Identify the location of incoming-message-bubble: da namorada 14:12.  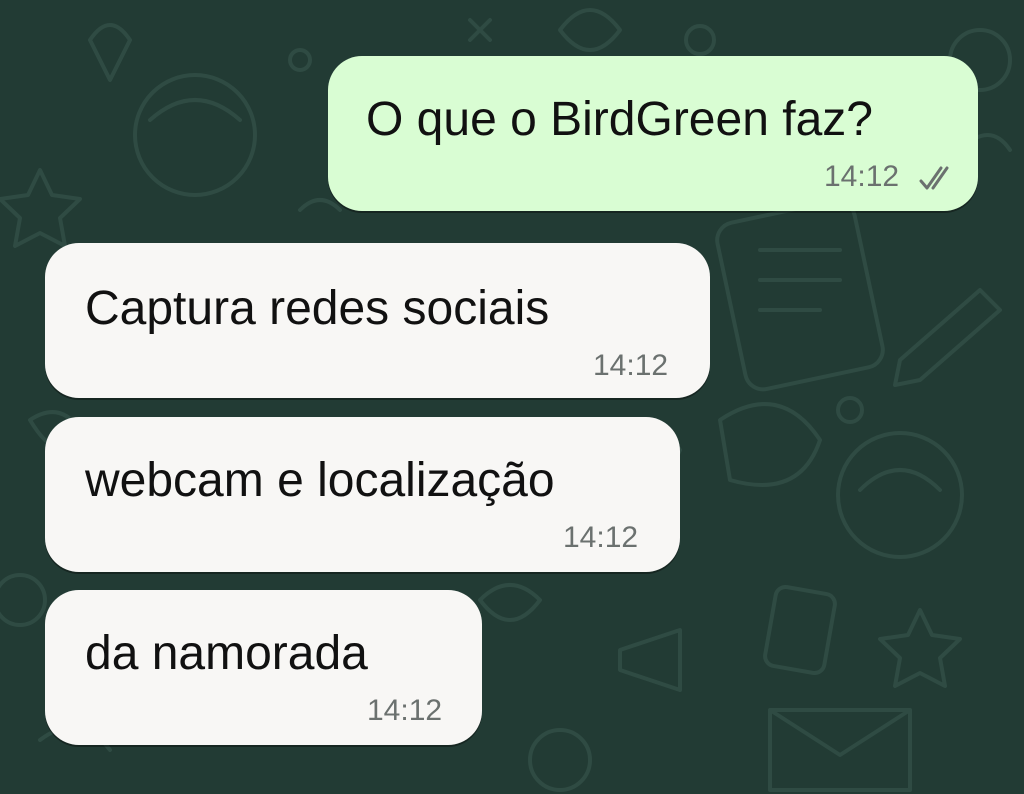
(263, 667).